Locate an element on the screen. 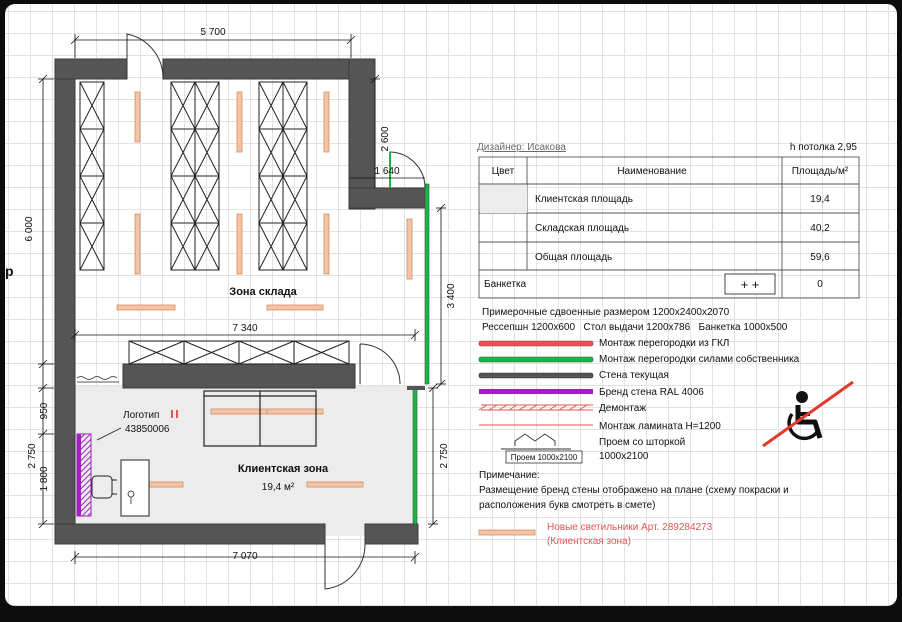 This screenshot has width=902, height=622. green-partition-lower is located at coordinates (415, 456).